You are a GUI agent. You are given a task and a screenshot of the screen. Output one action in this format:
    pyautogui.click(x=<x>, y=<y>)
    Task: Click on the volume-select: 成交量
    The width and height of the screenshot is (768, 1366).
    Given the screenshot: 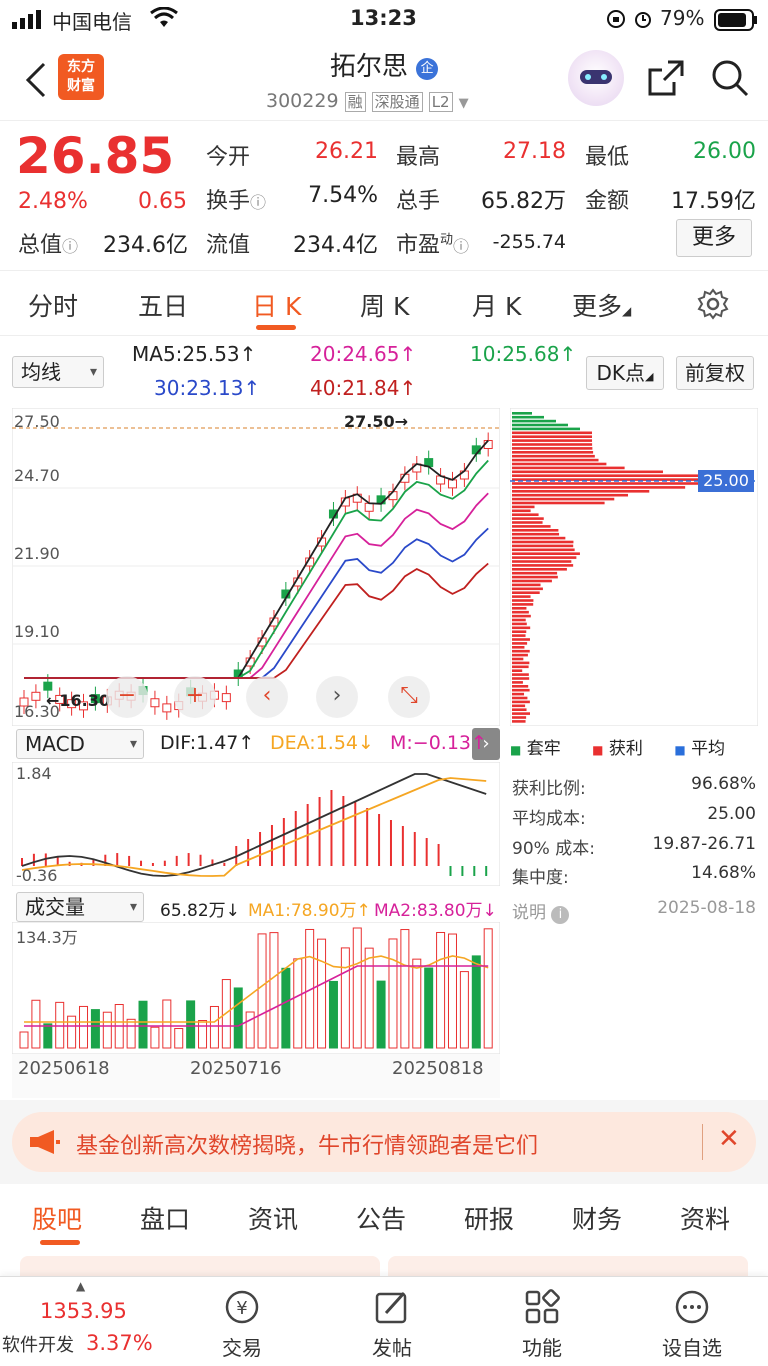 What is the action you would take?
    pyautogui.click(x=80, y=907)
    